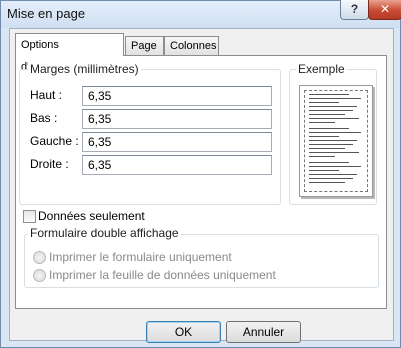 This screenshot has width=401, height=348. I want to click on data-only-checkbox, so click(29, 216).